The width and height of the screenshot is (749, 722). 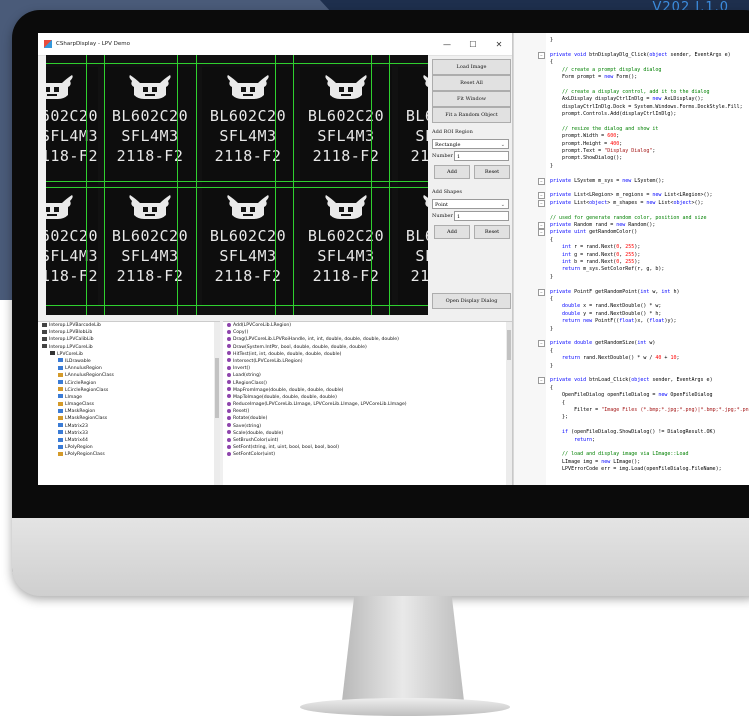 I want to click on code-line: return rand.NextDouble() * w / 40 + 10;, so click(x=614, y=358).